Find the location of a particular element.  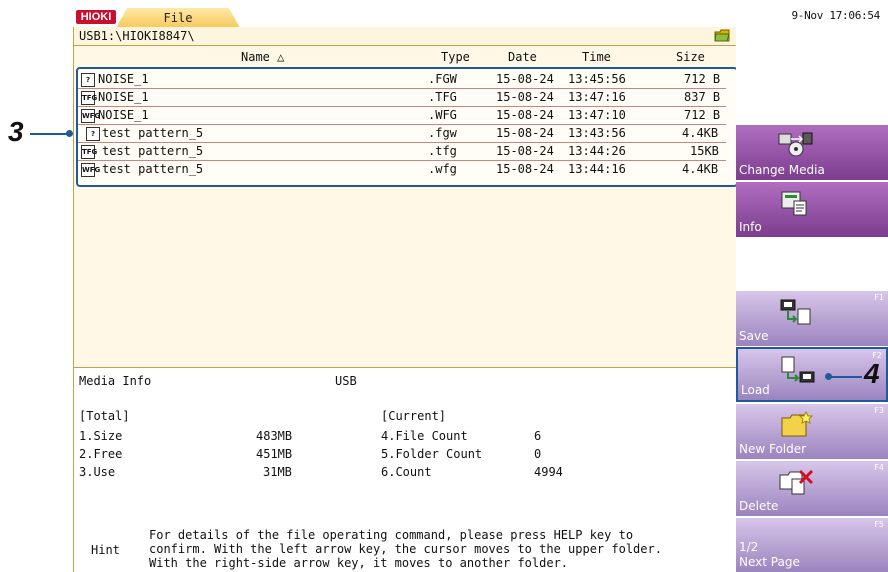

col-time: Time is located at coordinates (596, 57).